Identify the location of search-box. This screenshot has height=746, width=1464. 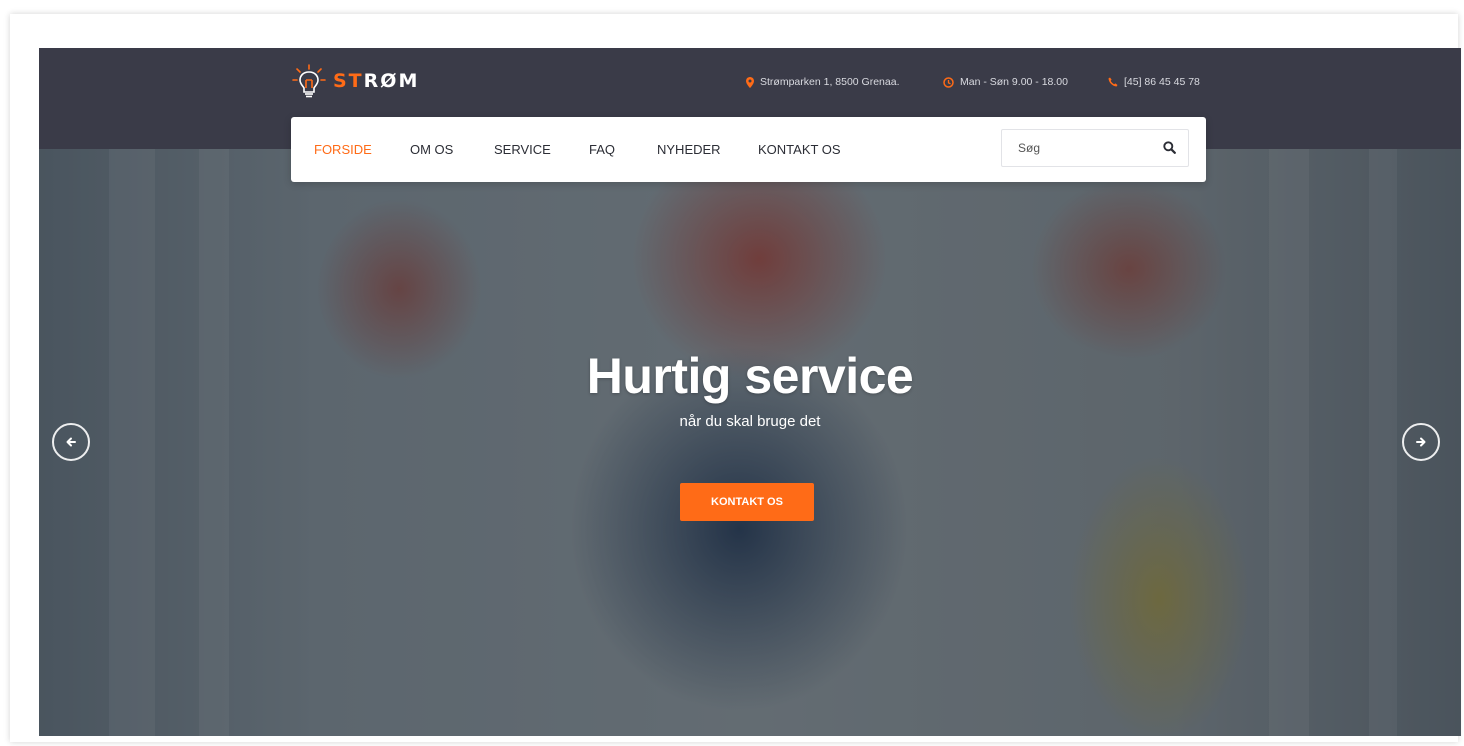
(1095, 148).